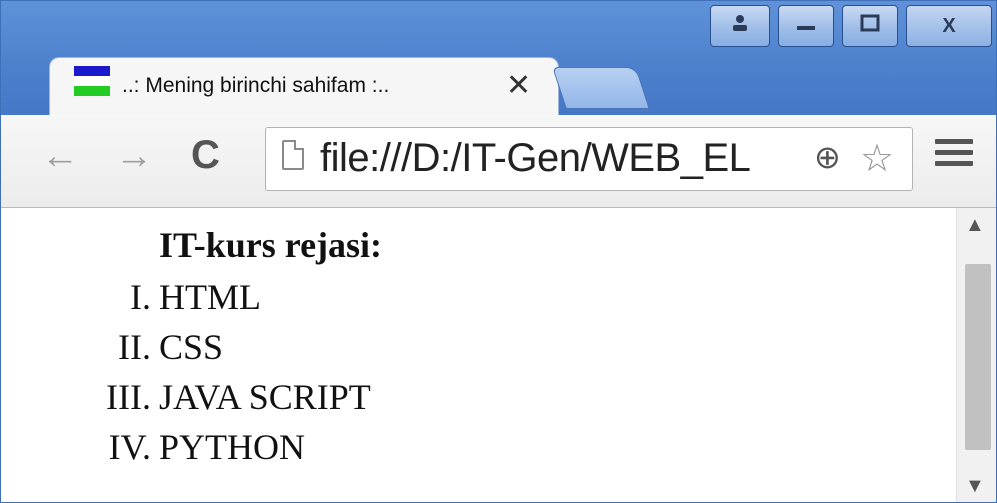 The image size is (997, 503). I want to click on list-item-text: PYTHON, so click(232, 447).